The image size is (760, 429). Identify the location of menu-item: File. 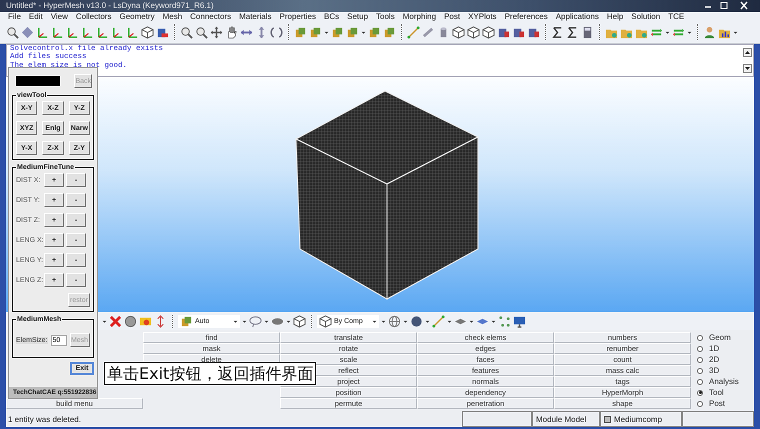
(14, 17).